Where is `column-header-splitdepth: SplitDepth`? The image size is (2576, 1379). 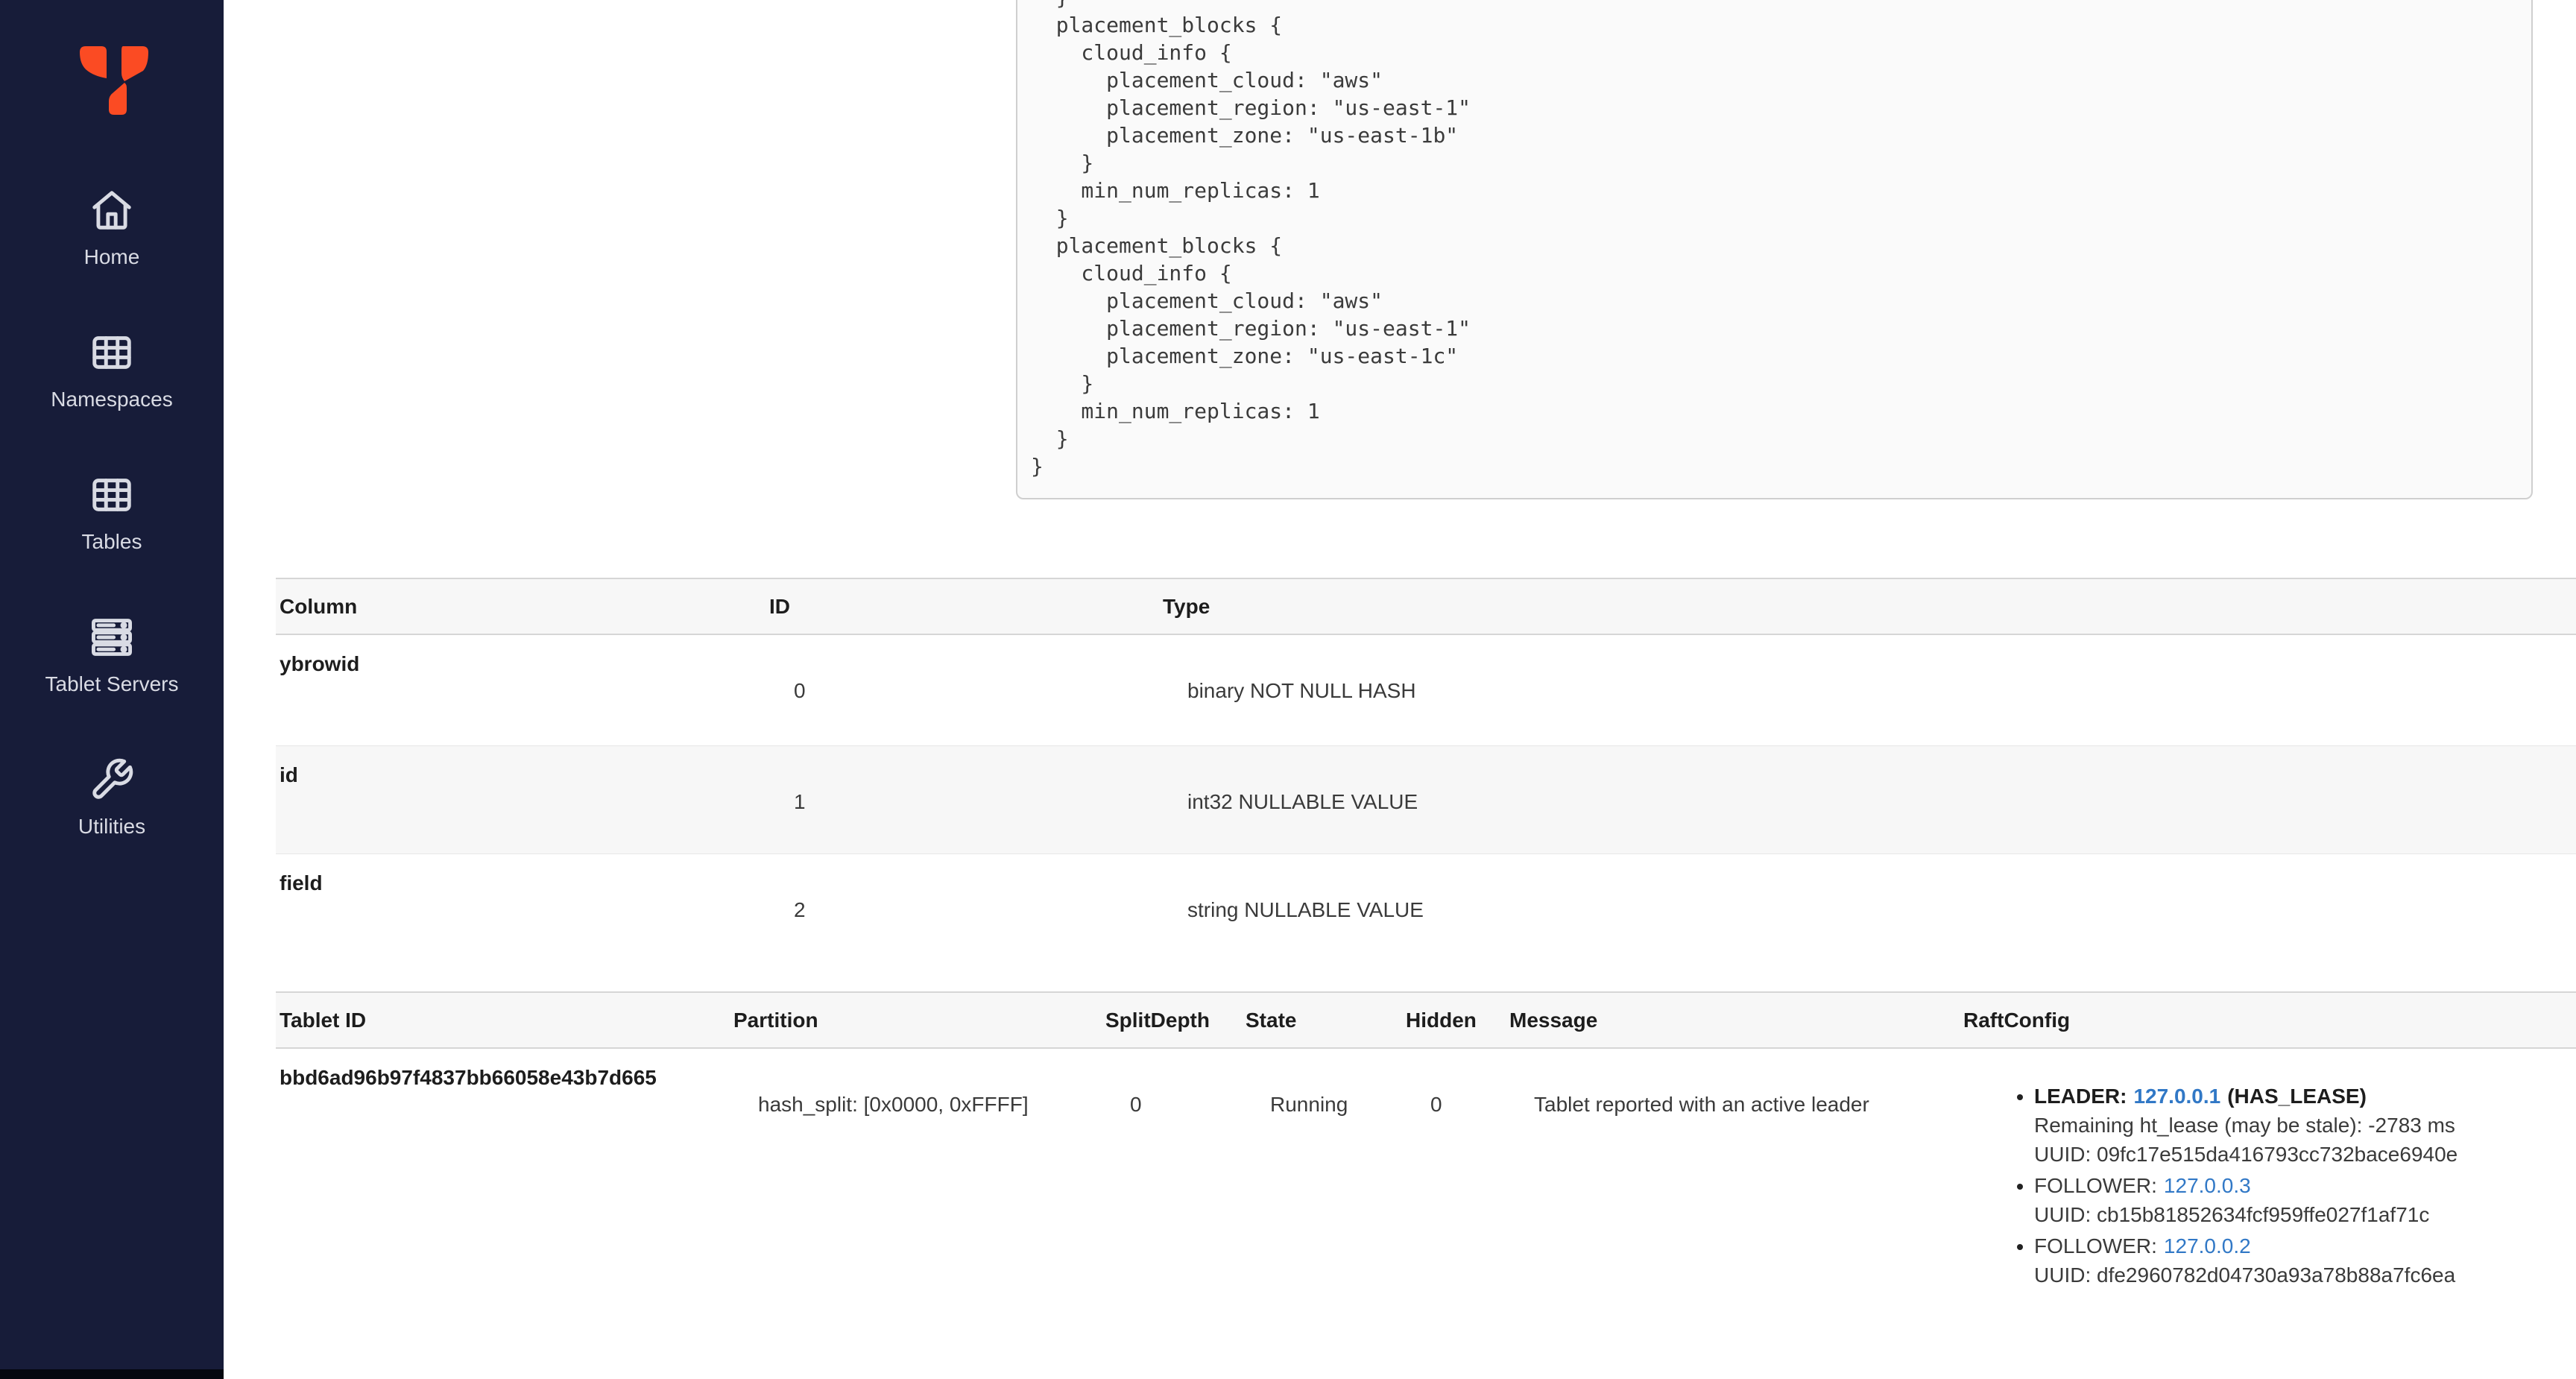
column-header-splitdepth: SplitDepth is located at coordinates (1157, 1020).